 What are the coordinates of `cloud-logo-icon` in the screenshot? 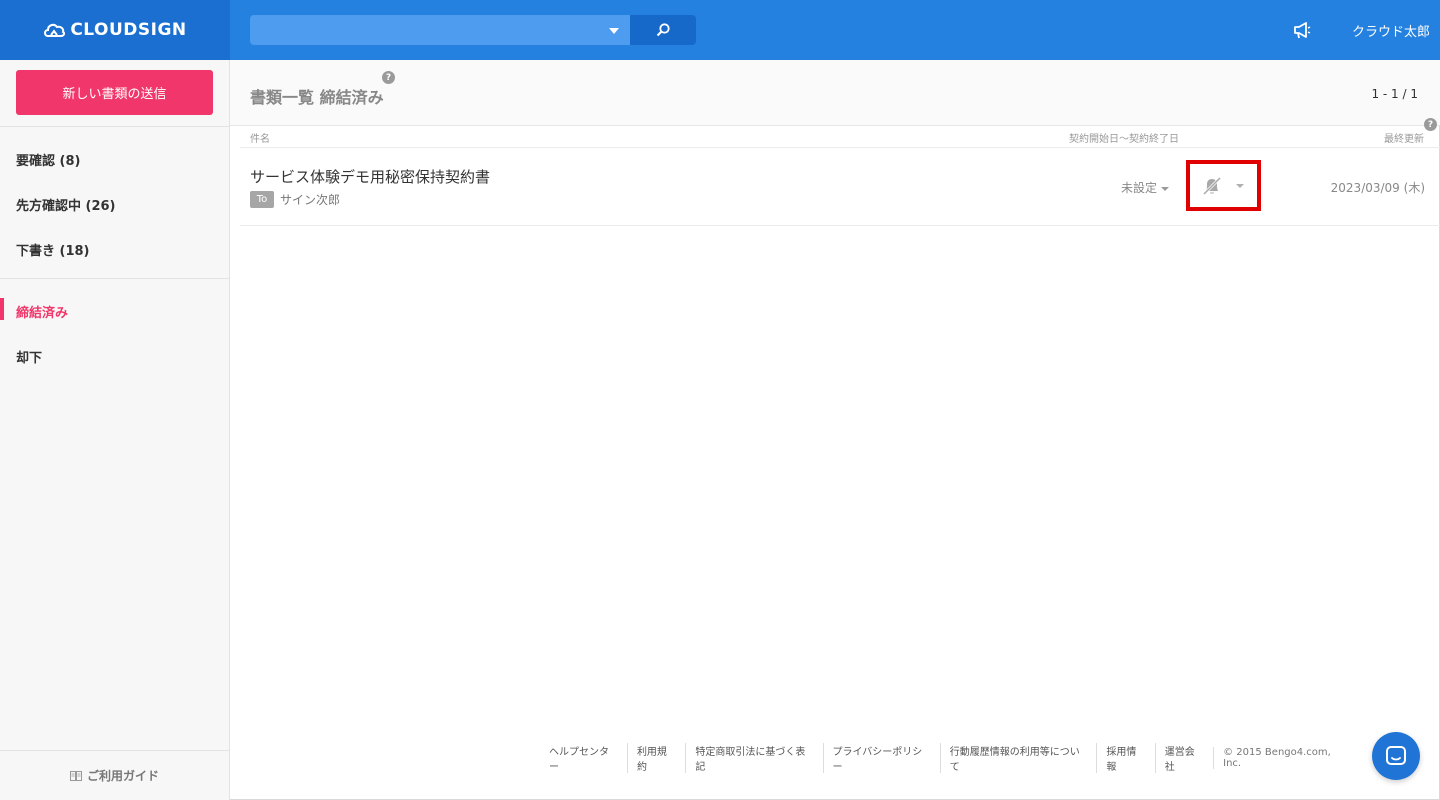 It's located at (55, 30).